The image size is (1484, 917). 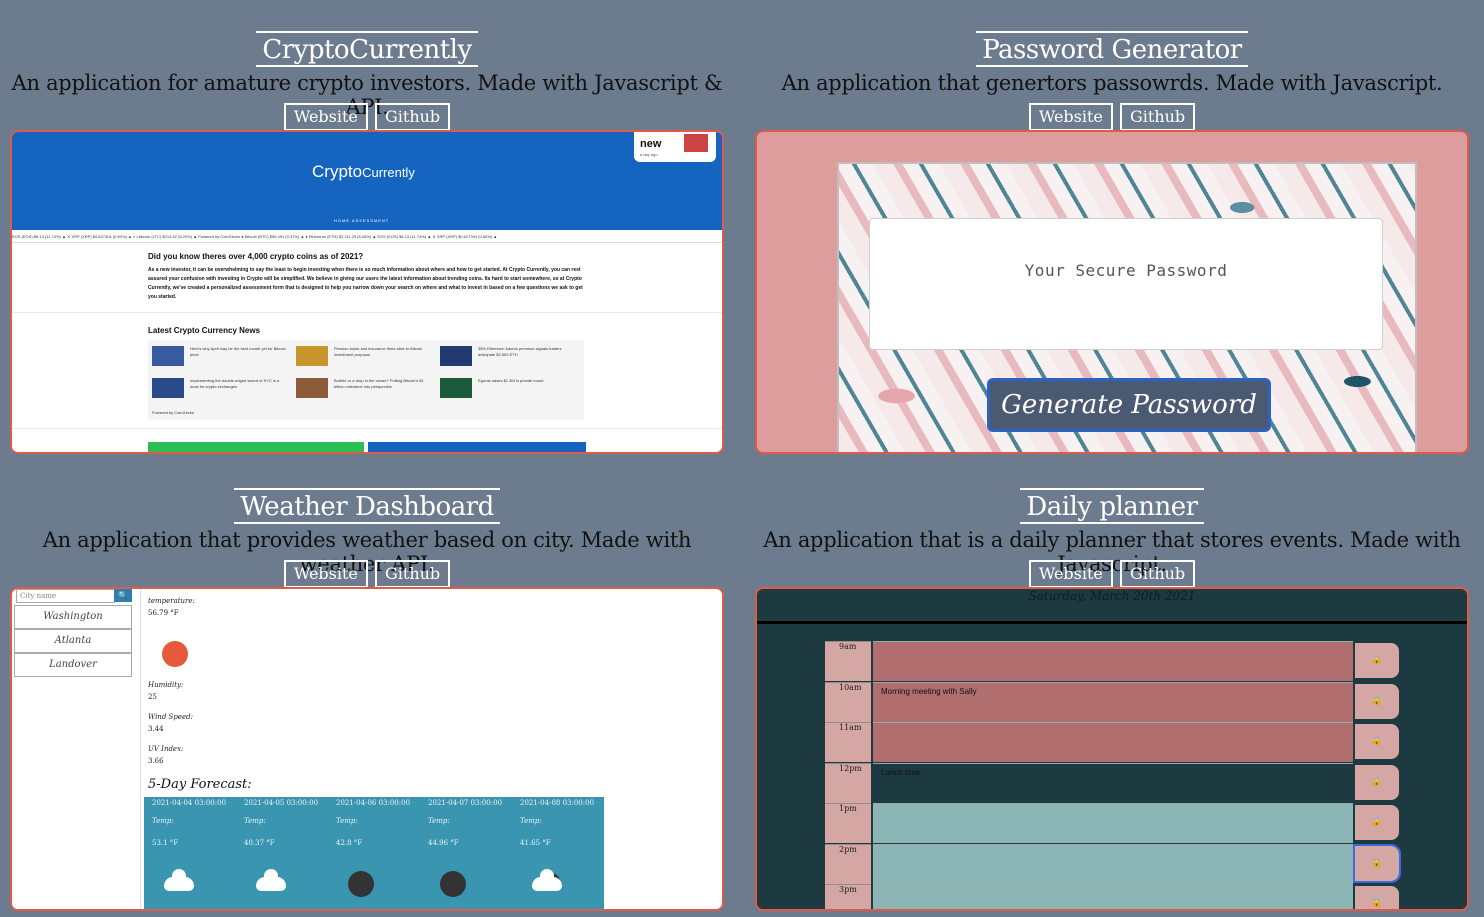 I want to click on hour-label: 11am, so click(x=848, y=742).